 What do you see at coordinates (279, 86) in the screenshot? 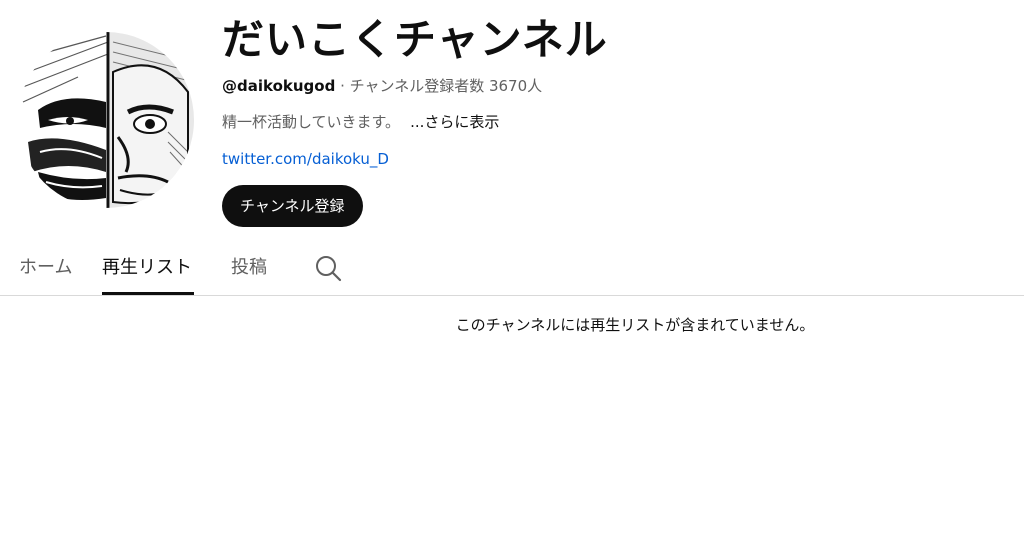
I see `channel-handle: @daikokugod` at bounding box center [279, 86].